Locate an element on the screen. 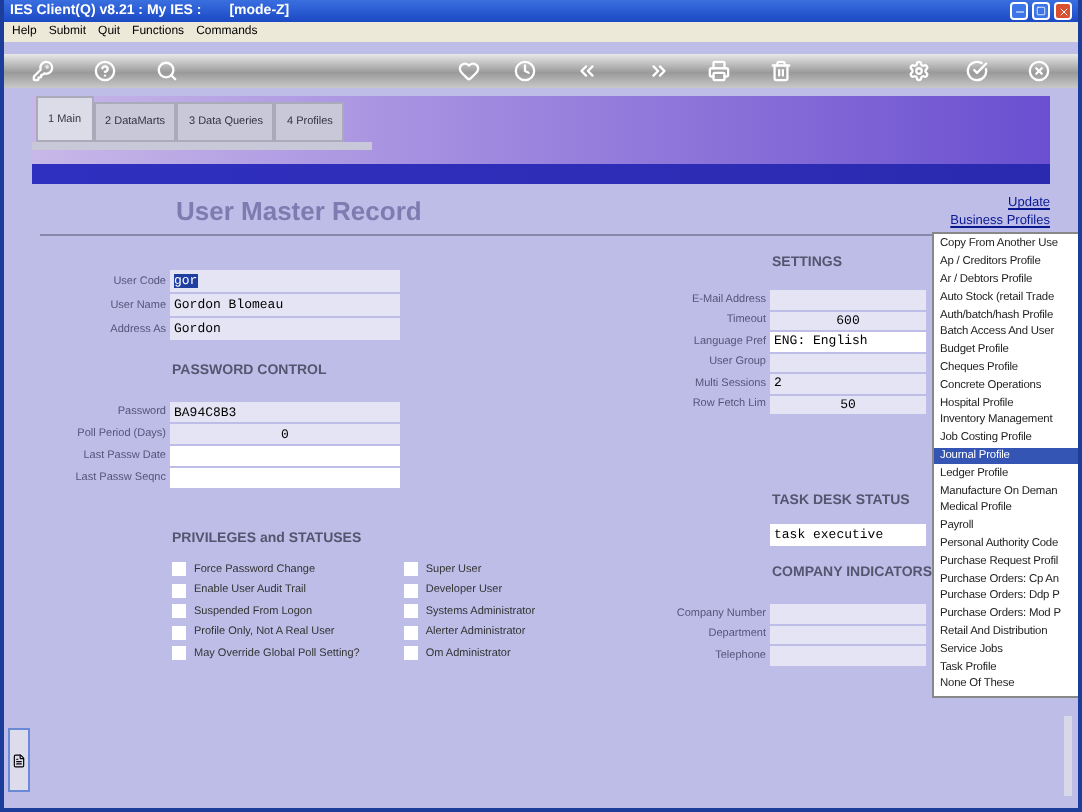 This screenshot has width=1082, height=812. maximize-button is located at coordinates (1041, 11).